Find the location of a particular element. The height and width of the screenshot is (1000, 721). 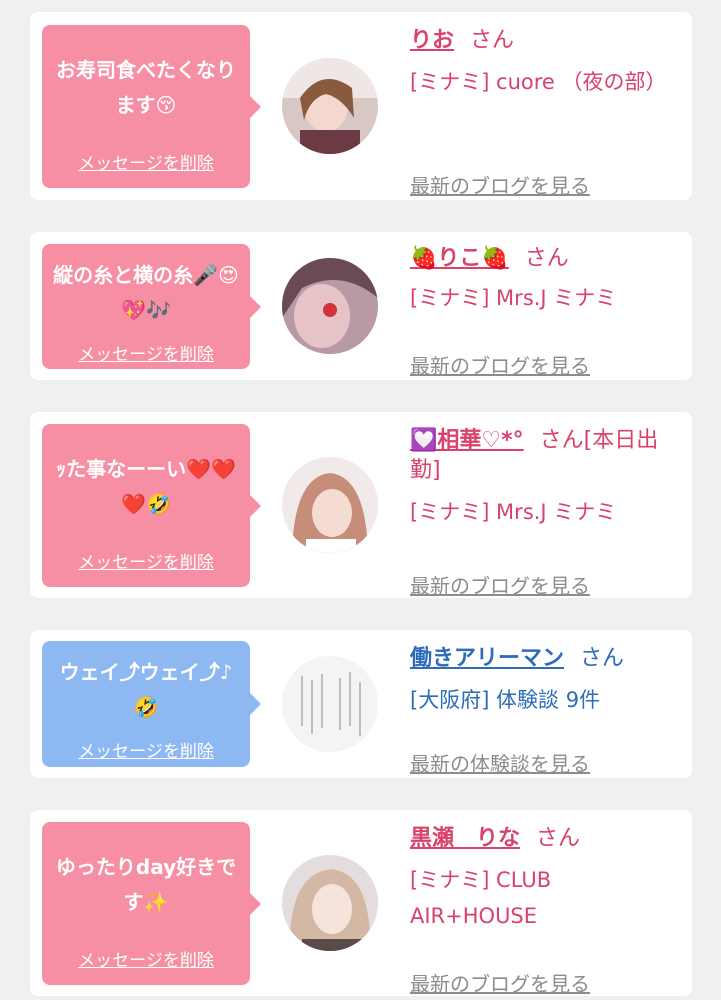

message-bubble: ｯた事なーーい❤️❤️❤️🤣 メッセージを削除 is located at coordinates (151, 505).